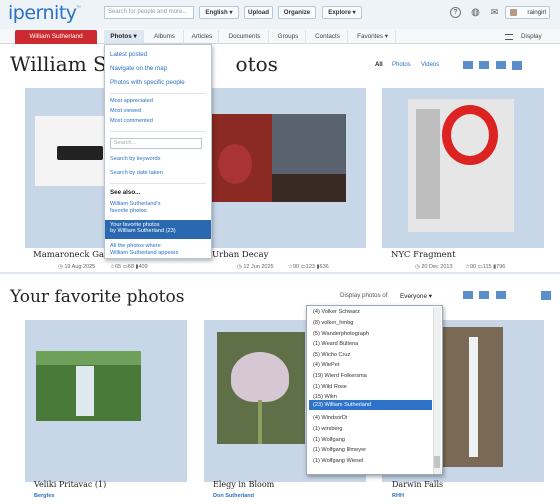 The height and width of the screenshot is (504, 560). What do you see at coordinates (336, 312) in the screenshot?
I see `list-item: (4) Volker Schwarz` at bounding box center [336, 312].